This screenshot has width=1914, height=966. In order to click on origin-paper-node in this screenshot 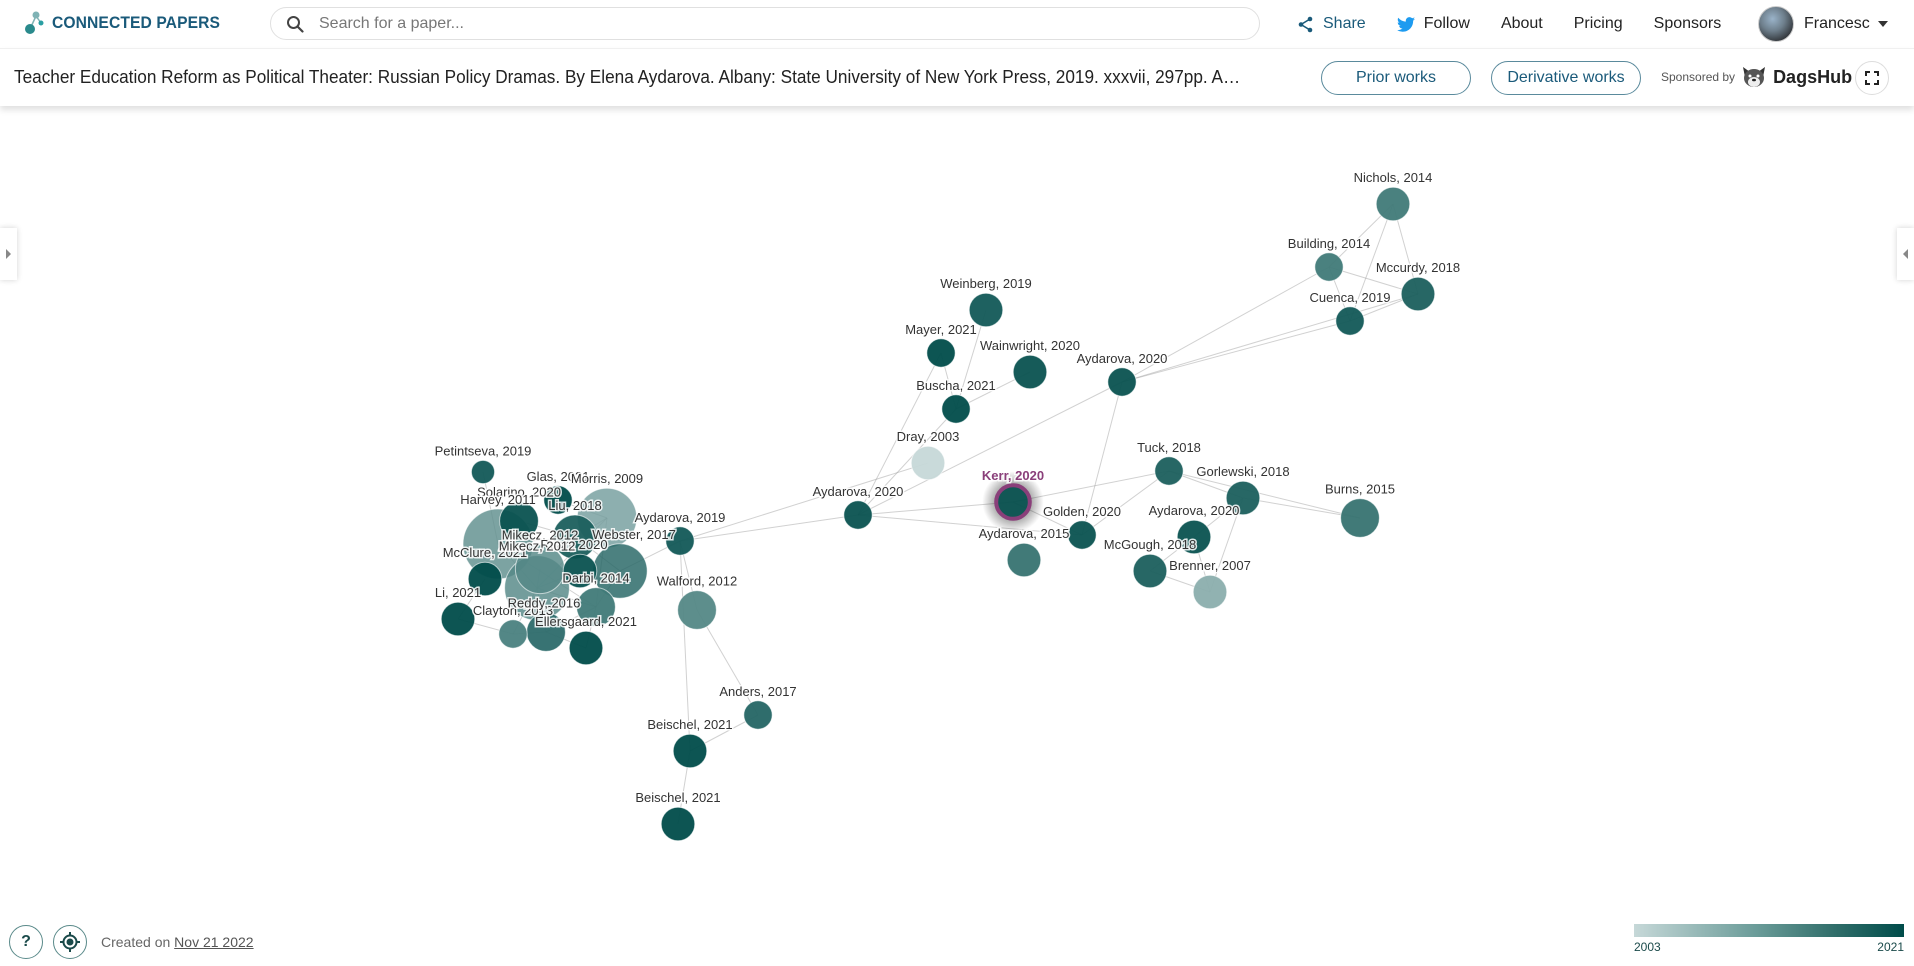, I will do `click(1013, 502)`.